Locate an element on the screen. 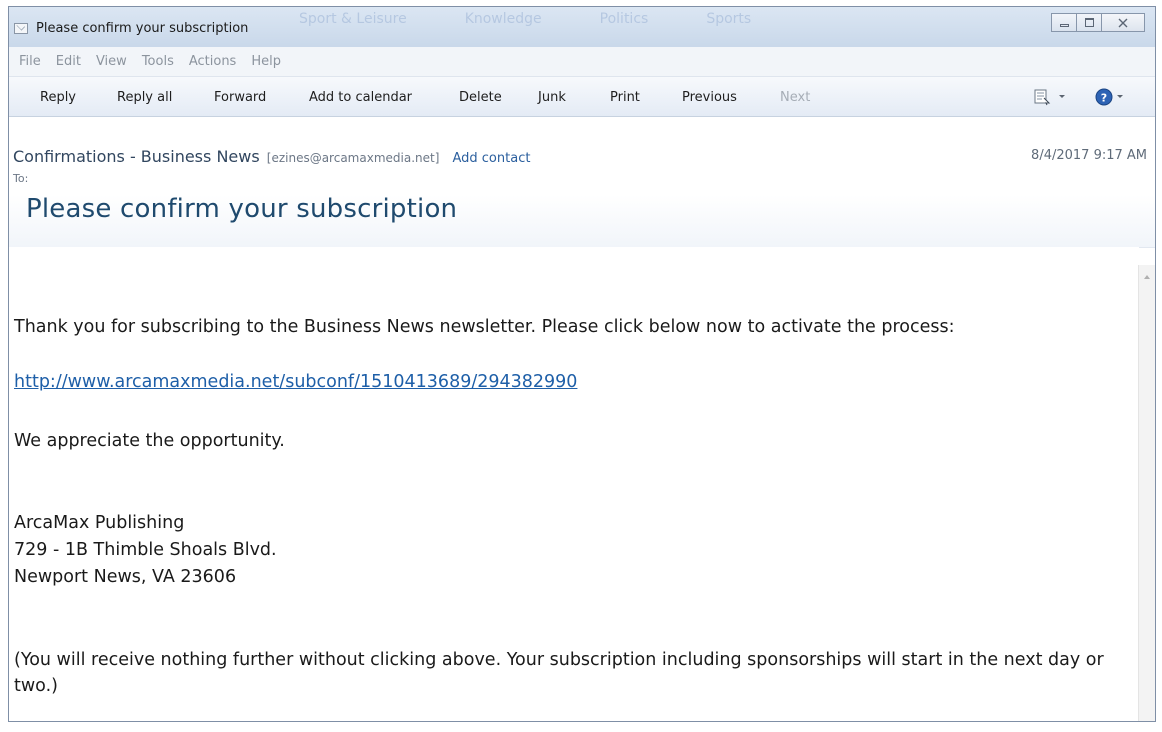 This screenshot has height=732, width=1162. add-contact-link: Add contact is located at coordinates (491, 158).